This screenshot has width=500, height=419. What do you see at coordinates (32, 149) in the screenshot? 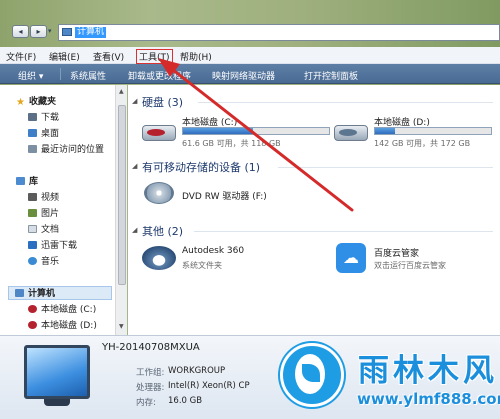
I see `recent-places-icon` at bounding box center [32, 149].